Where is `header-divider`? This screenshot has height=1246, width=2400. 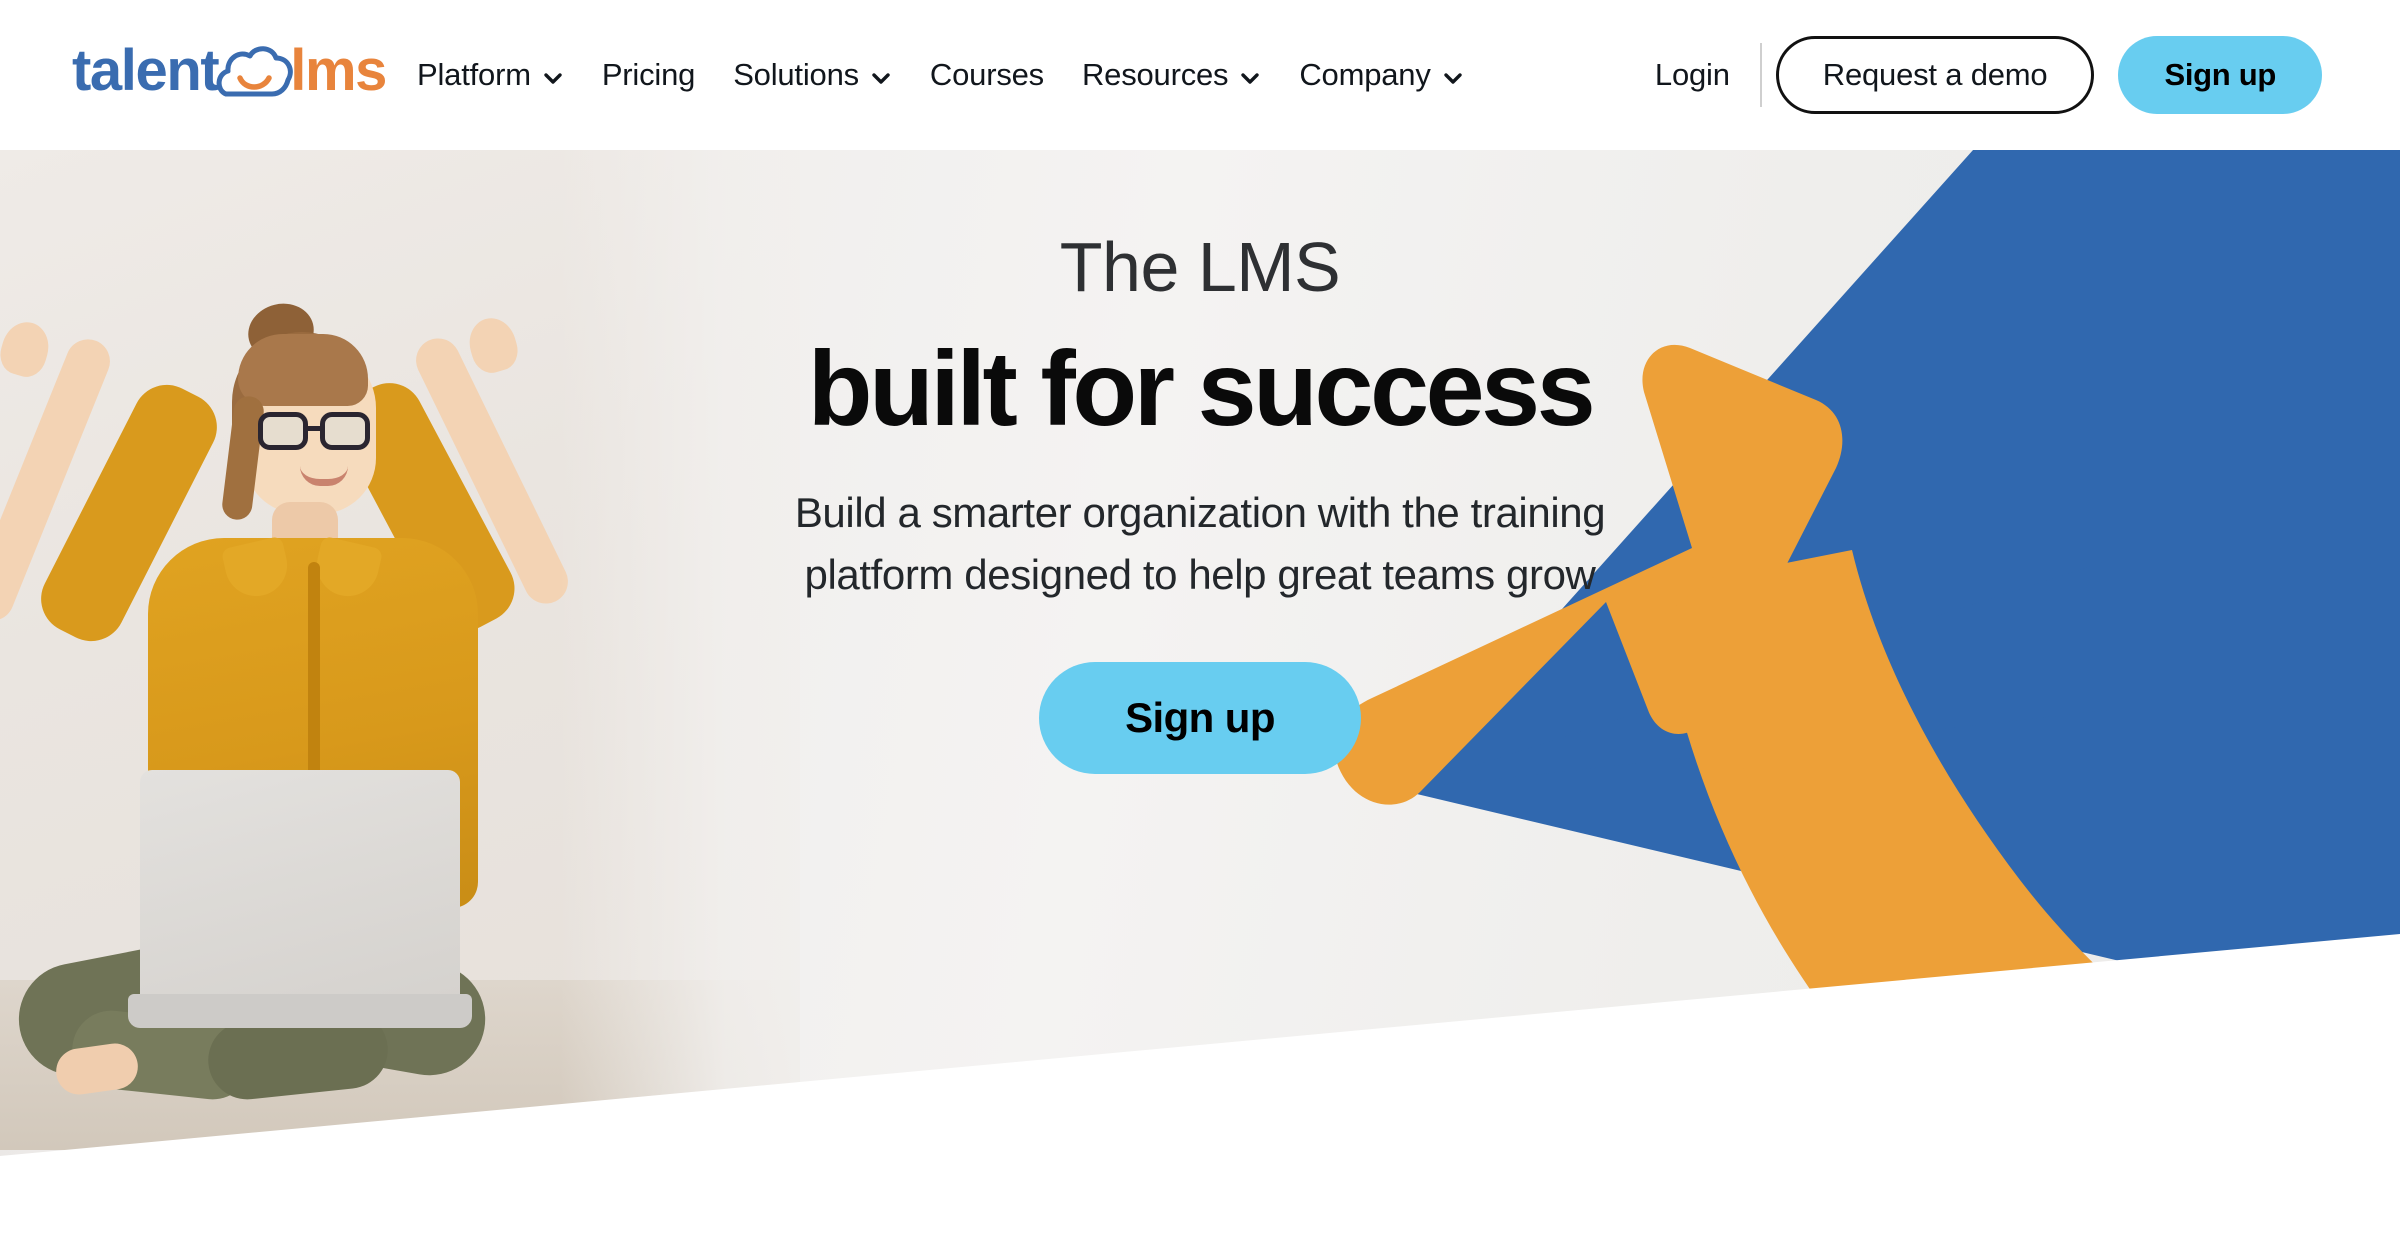 header-divider is located at coordinates (1760, 75).